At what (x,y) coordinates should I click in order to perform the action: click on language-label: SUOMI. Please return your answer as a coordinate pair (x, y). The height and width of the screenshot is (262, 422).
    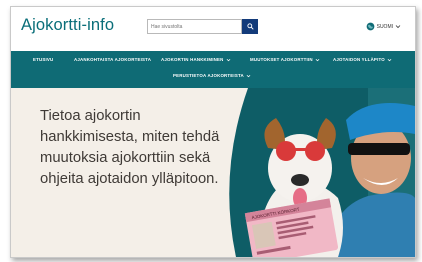
    Looking at the image, I should click on (384, 26).